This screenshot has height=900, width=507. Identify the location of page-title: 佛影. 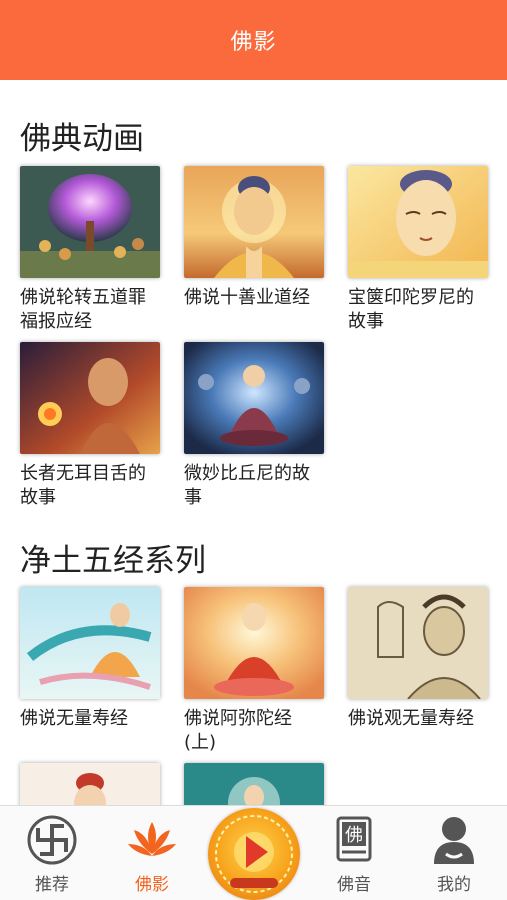
(253, 42).